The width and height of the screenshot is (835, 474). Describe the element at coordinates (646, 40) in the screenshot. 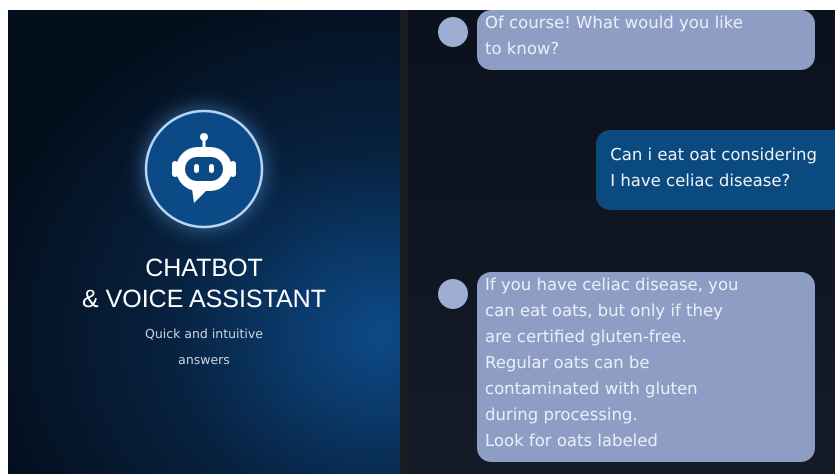

I see `bot-message: Of course! What would you like to know?` at that location.